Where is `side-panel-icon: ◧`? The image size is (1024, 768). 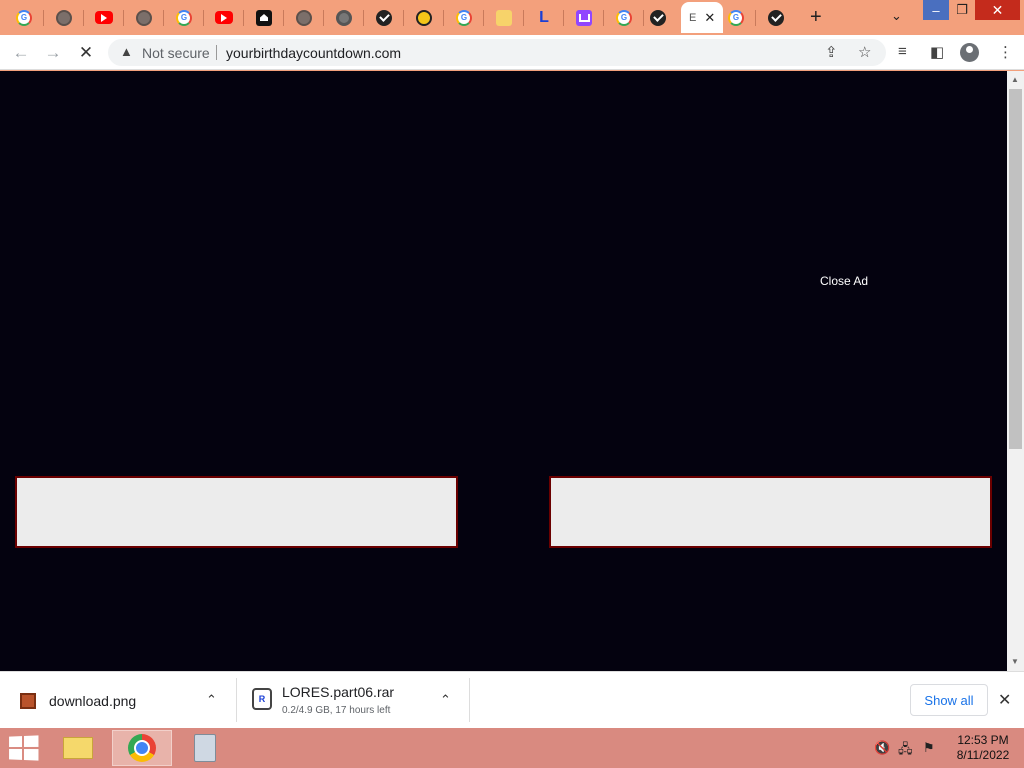 side-panel-icon: ◧ is located at coordinates (937, 52).